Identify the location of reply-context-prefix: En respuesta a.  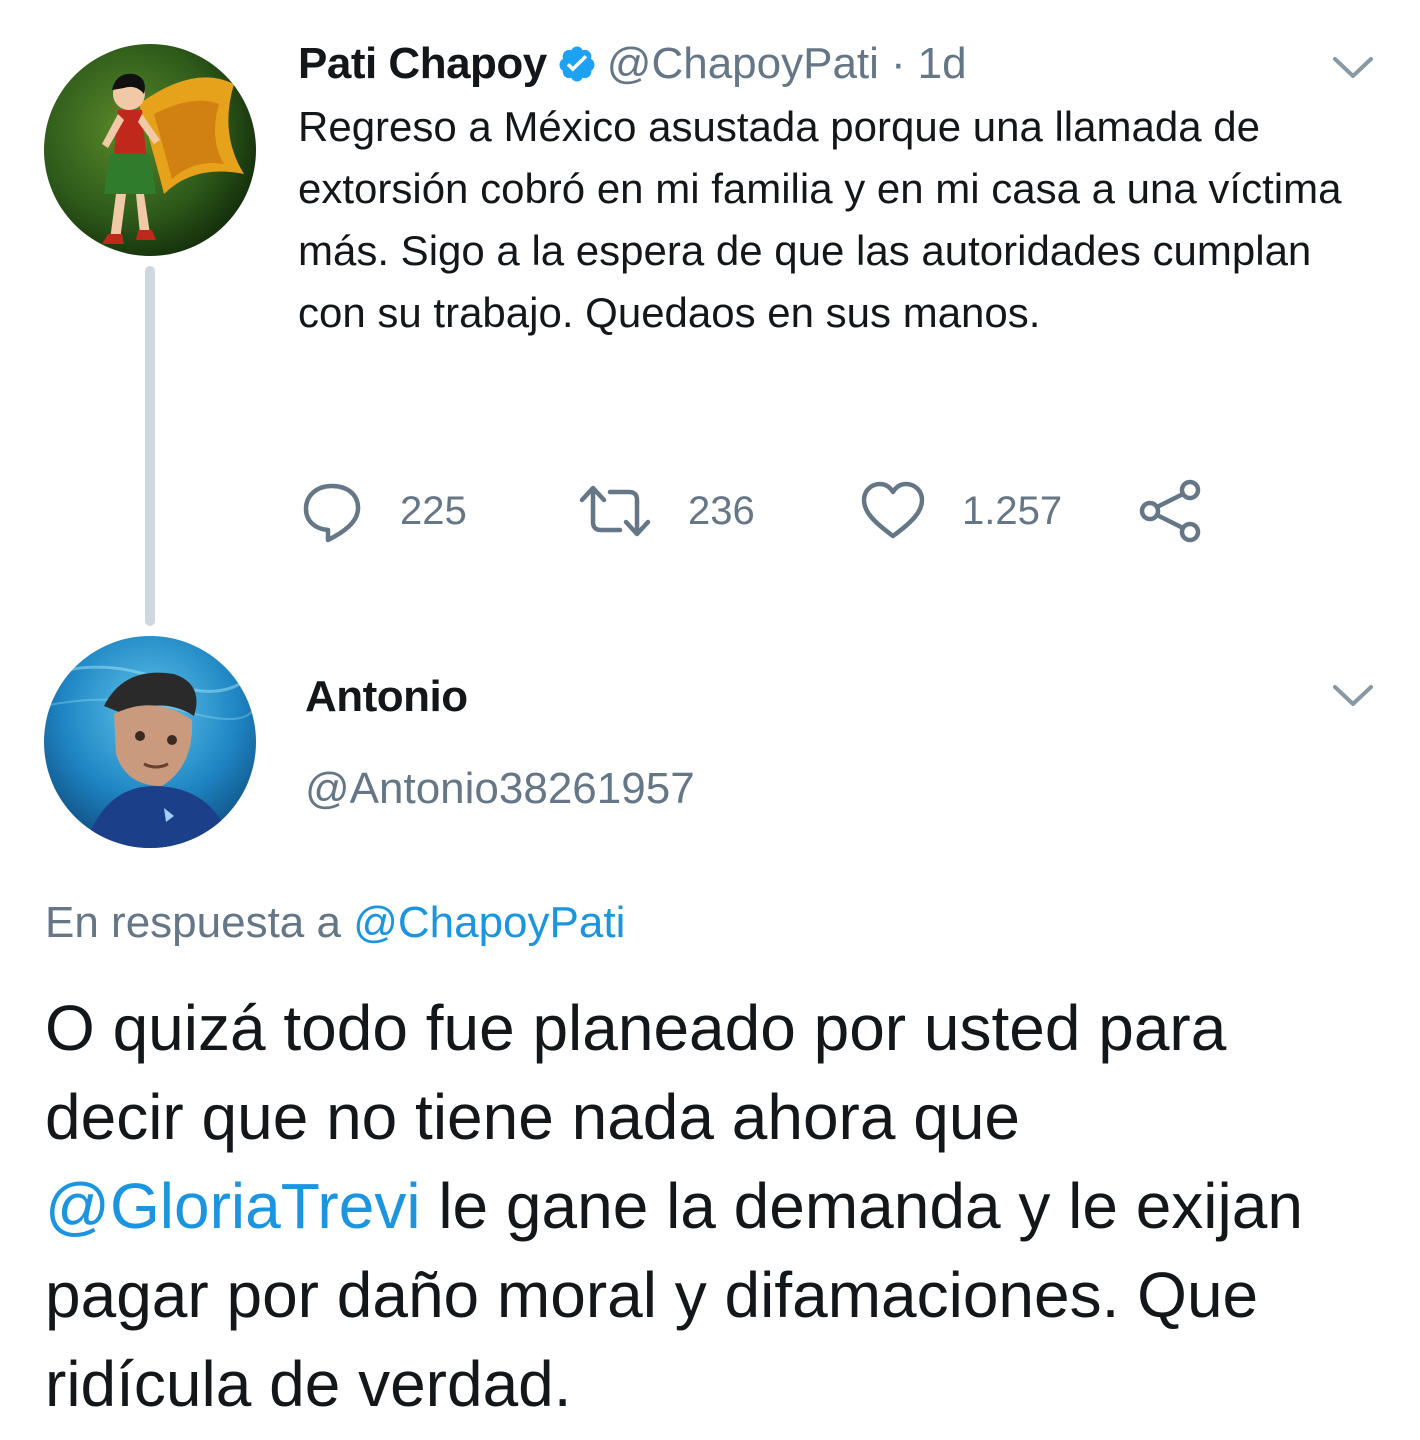
(193, 922).